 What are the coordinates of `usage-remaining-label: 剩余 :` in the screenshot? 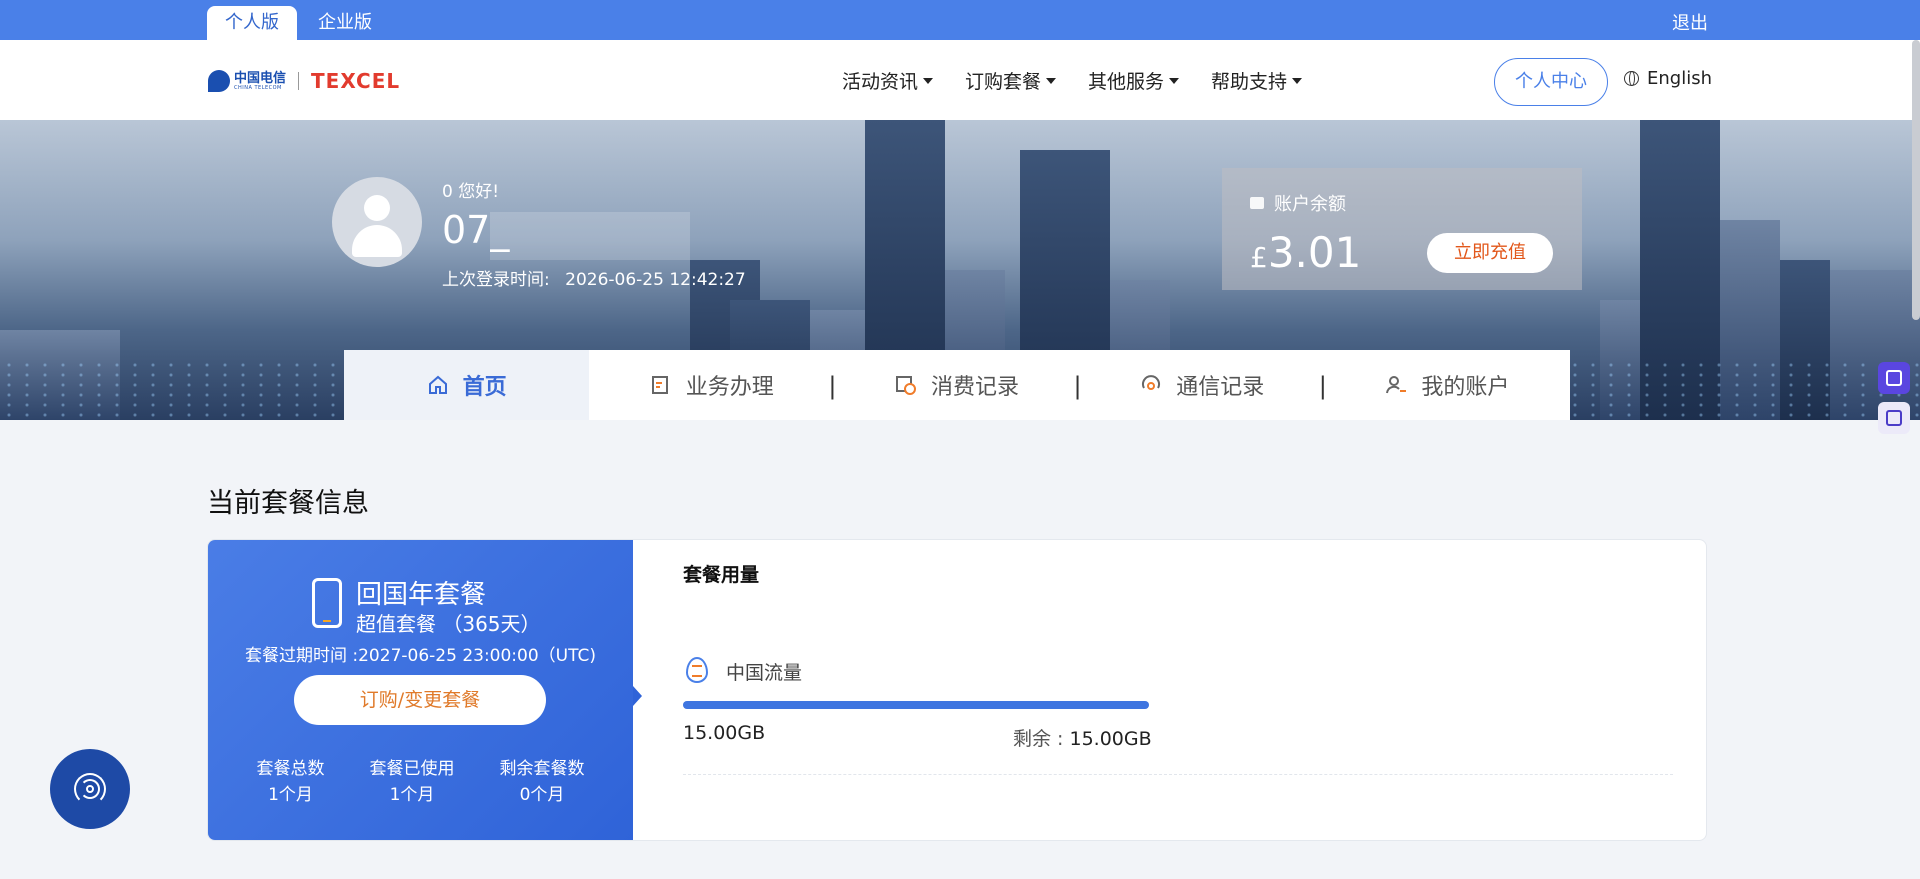 It's located at (1038, 739).